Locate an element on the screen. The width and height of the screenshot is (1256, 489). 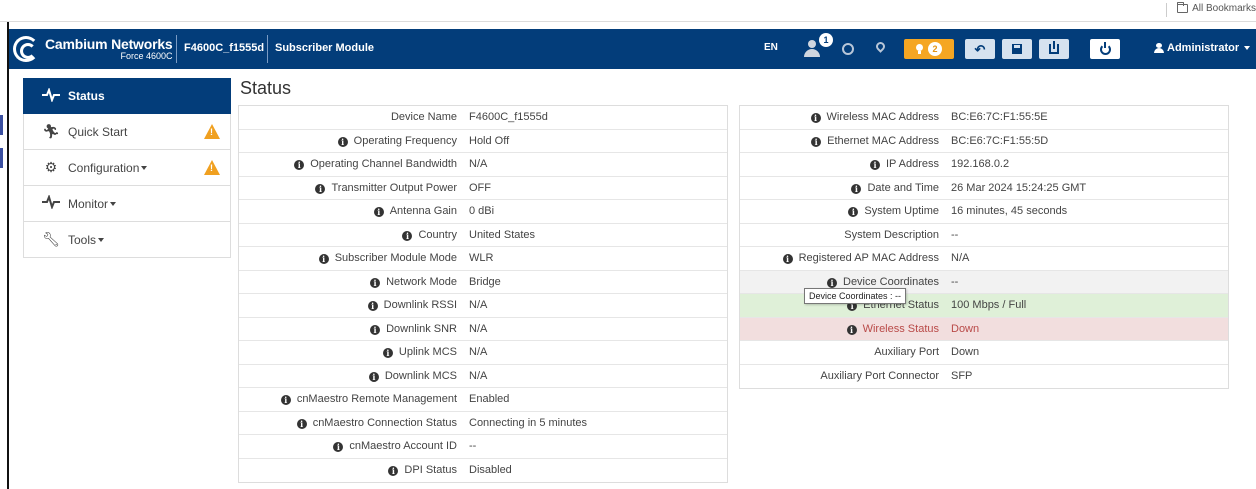
row-label: i Operating Channel Bandwidth is located at coordinates (354, 164).